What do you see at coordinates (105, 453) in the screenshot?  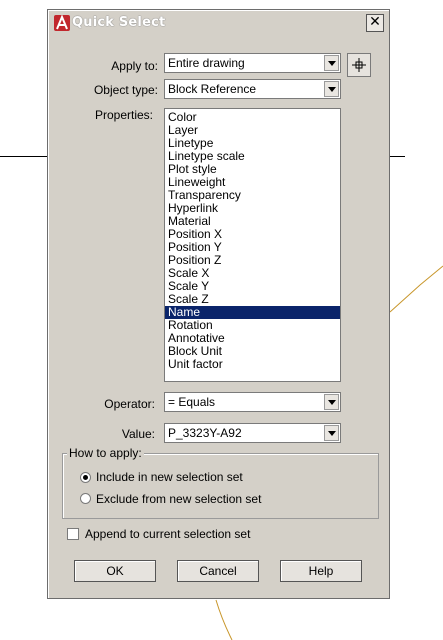 I see `how-to-apply-title: How to apply:` at bounding box center [105, 453].